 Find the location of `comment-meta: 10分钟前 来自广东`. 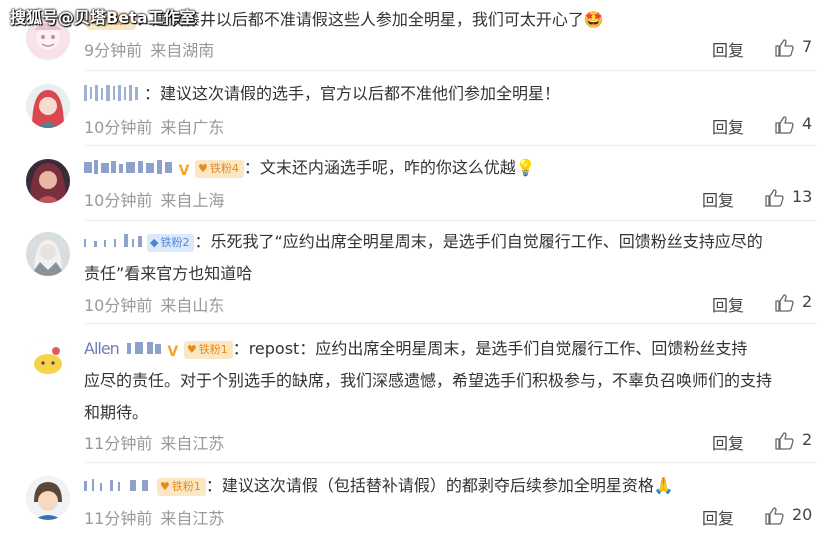

comment-meta: 10分钟前 来自广东 is located at coordinates (154, 126).